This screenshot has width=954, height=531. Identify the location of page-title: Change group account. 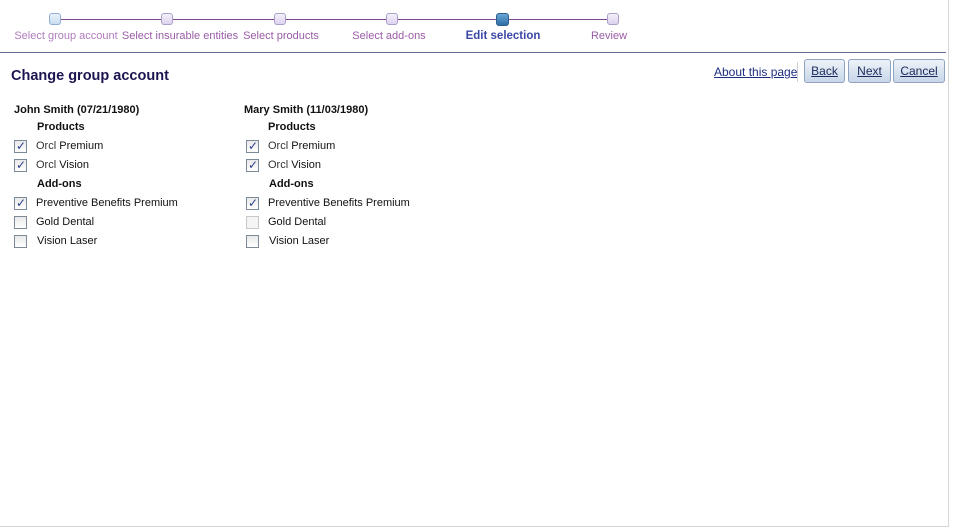
(90, 76).